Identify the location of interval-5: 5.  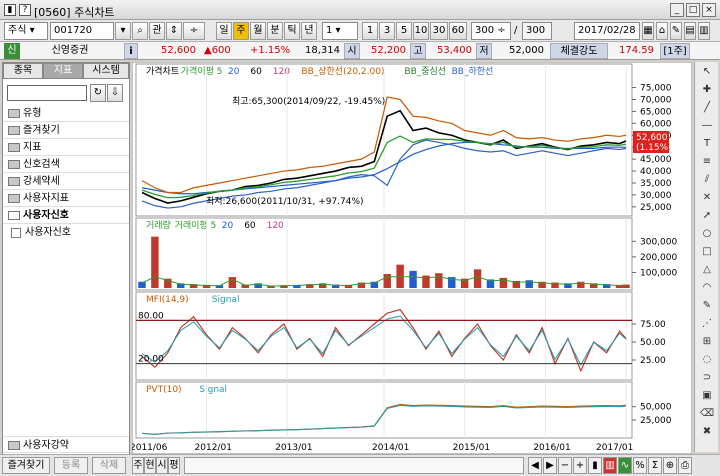
(404, 31).